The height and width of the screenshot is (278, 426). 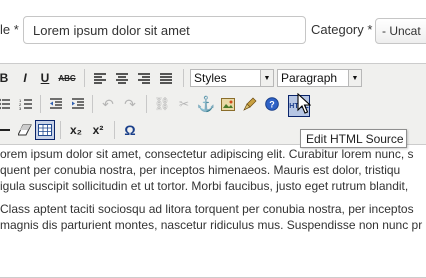 I want to click on undo-icon: ↶, so click(x=108, y=104).